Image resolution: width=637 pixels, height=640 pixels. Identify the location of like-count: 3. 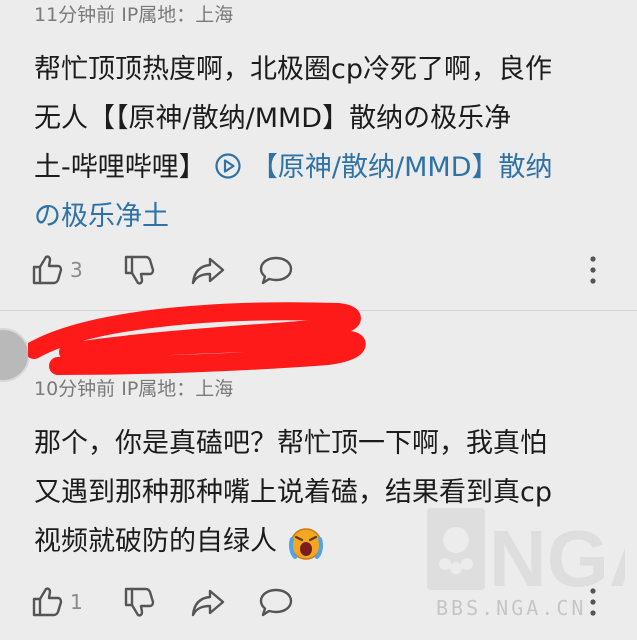
(76, 270).